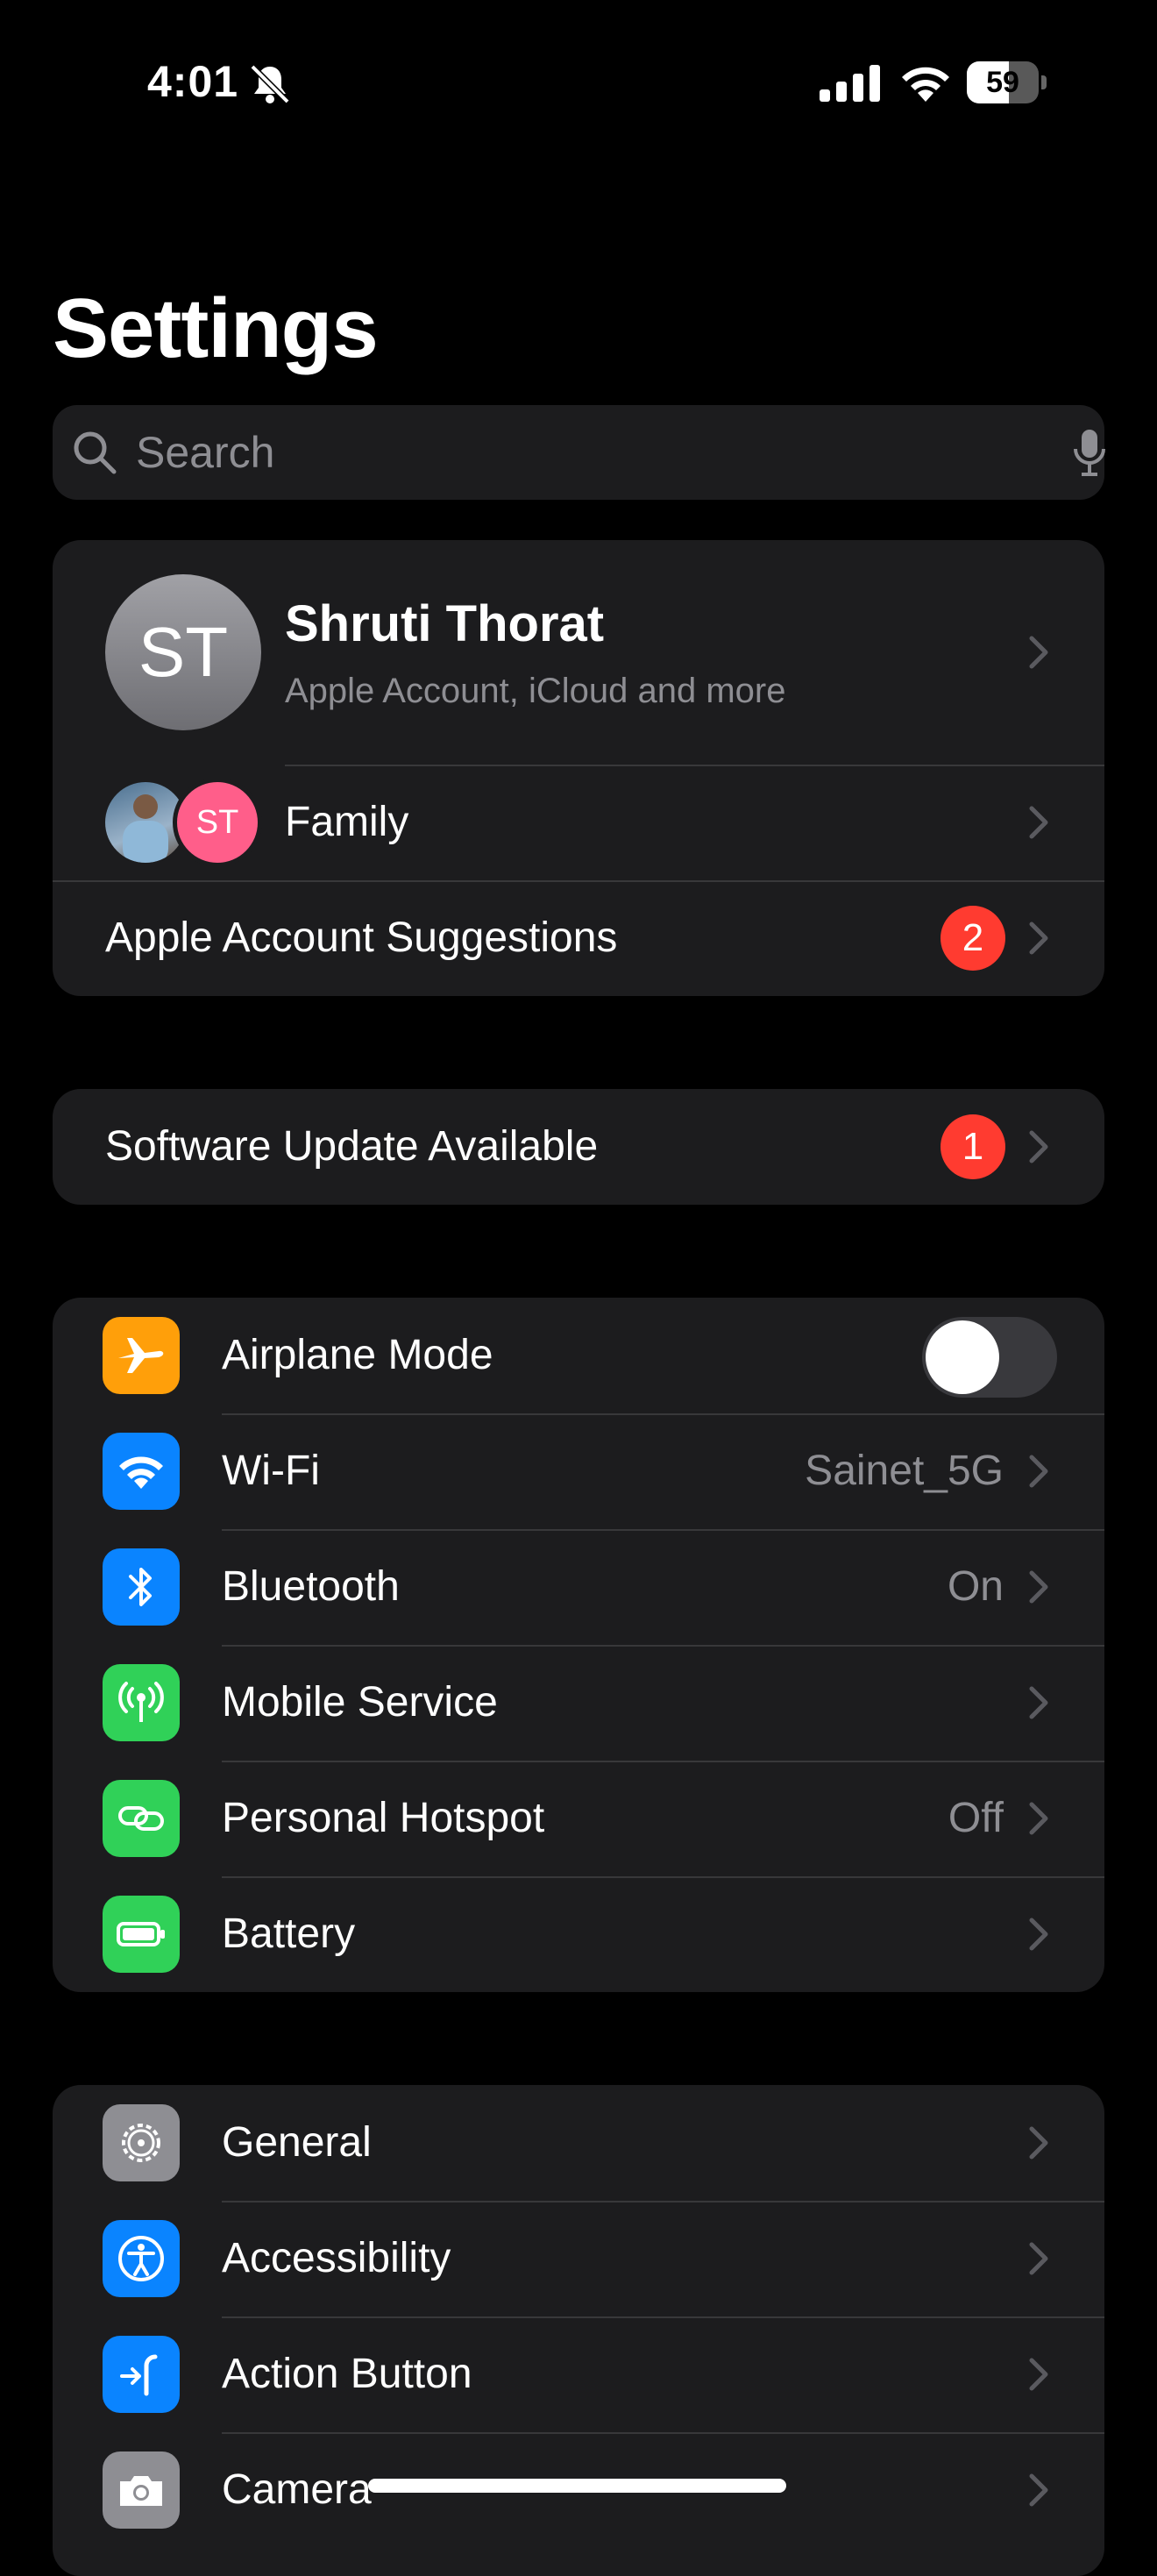 This screenshot has width=1157, height=2576. What do you see at coordinates (141, 1934) in the screenshot?
I see `battery-icon` at bounding box center [141, 1934].